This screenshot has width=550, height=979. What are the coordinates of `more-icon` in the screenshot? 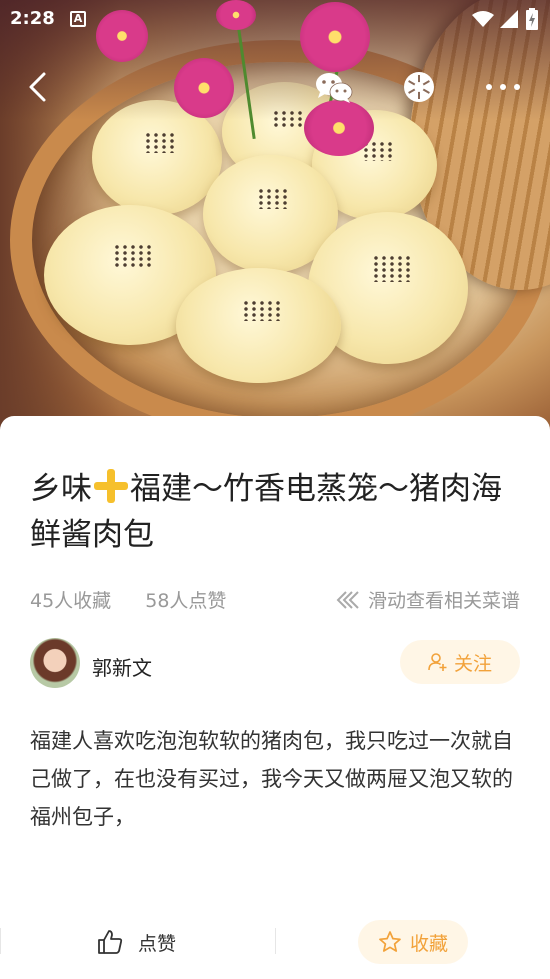 It's located at (503, 87).